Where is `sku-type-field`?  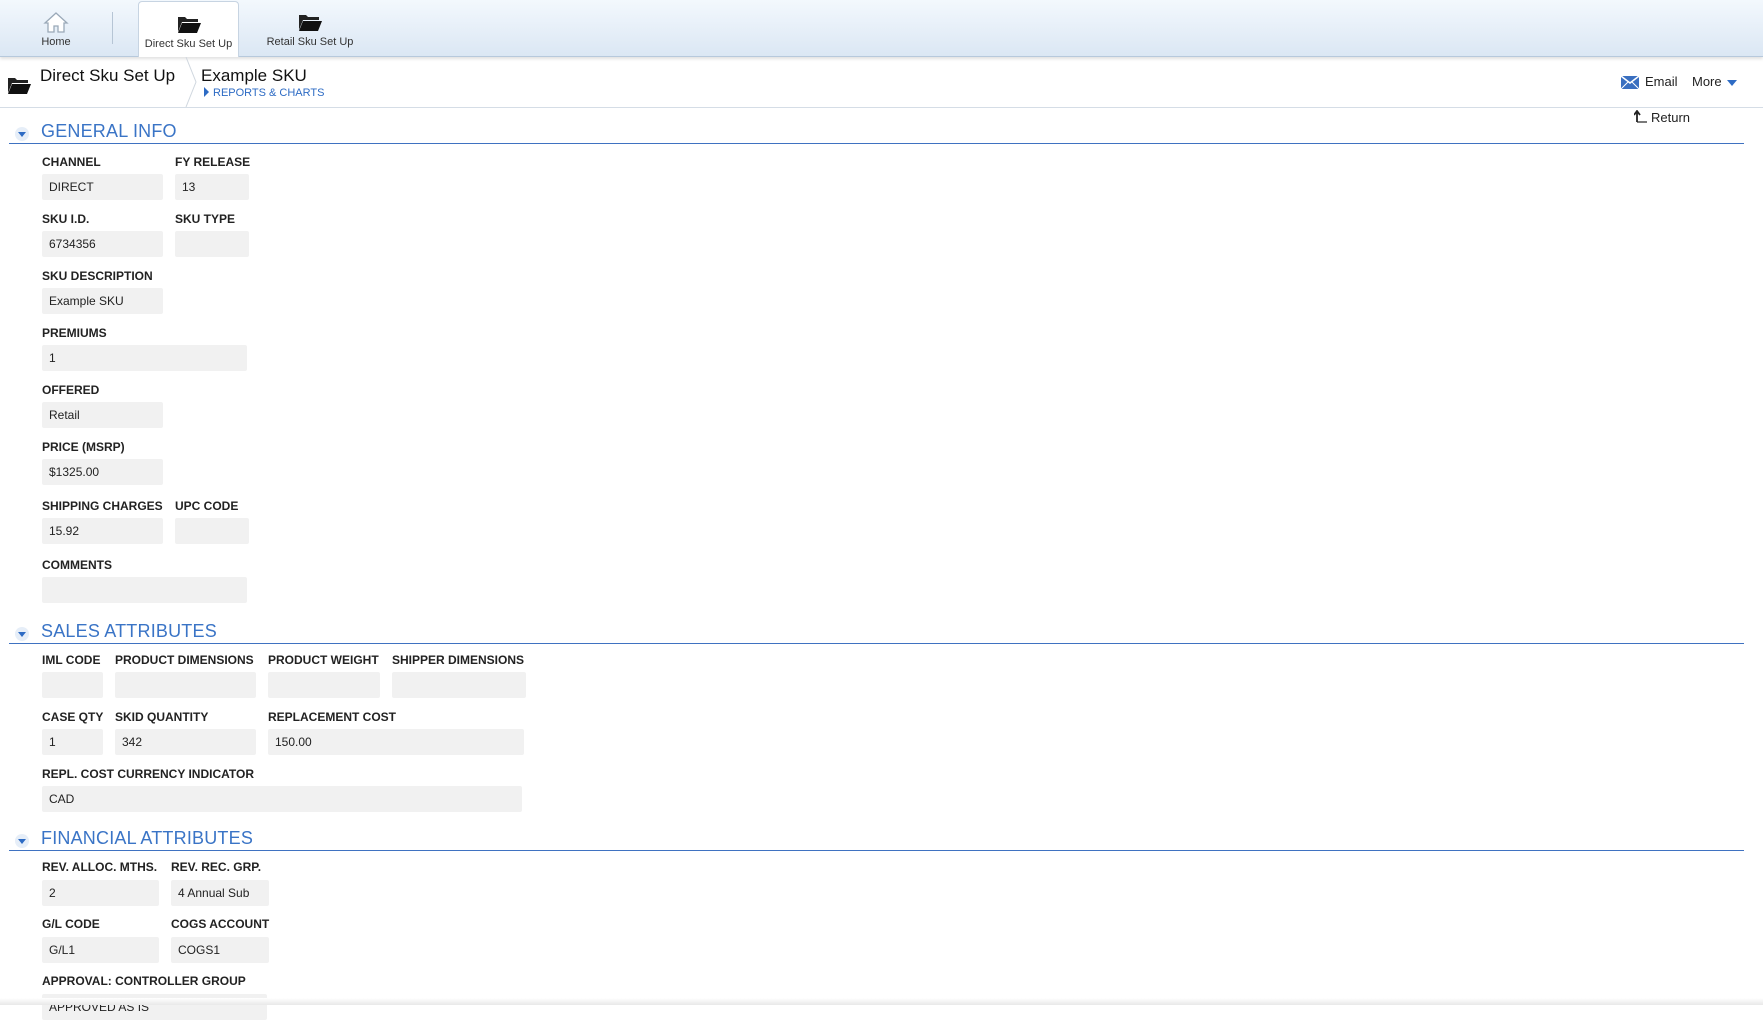 sku-type-field is located at coordinates (212, 244).